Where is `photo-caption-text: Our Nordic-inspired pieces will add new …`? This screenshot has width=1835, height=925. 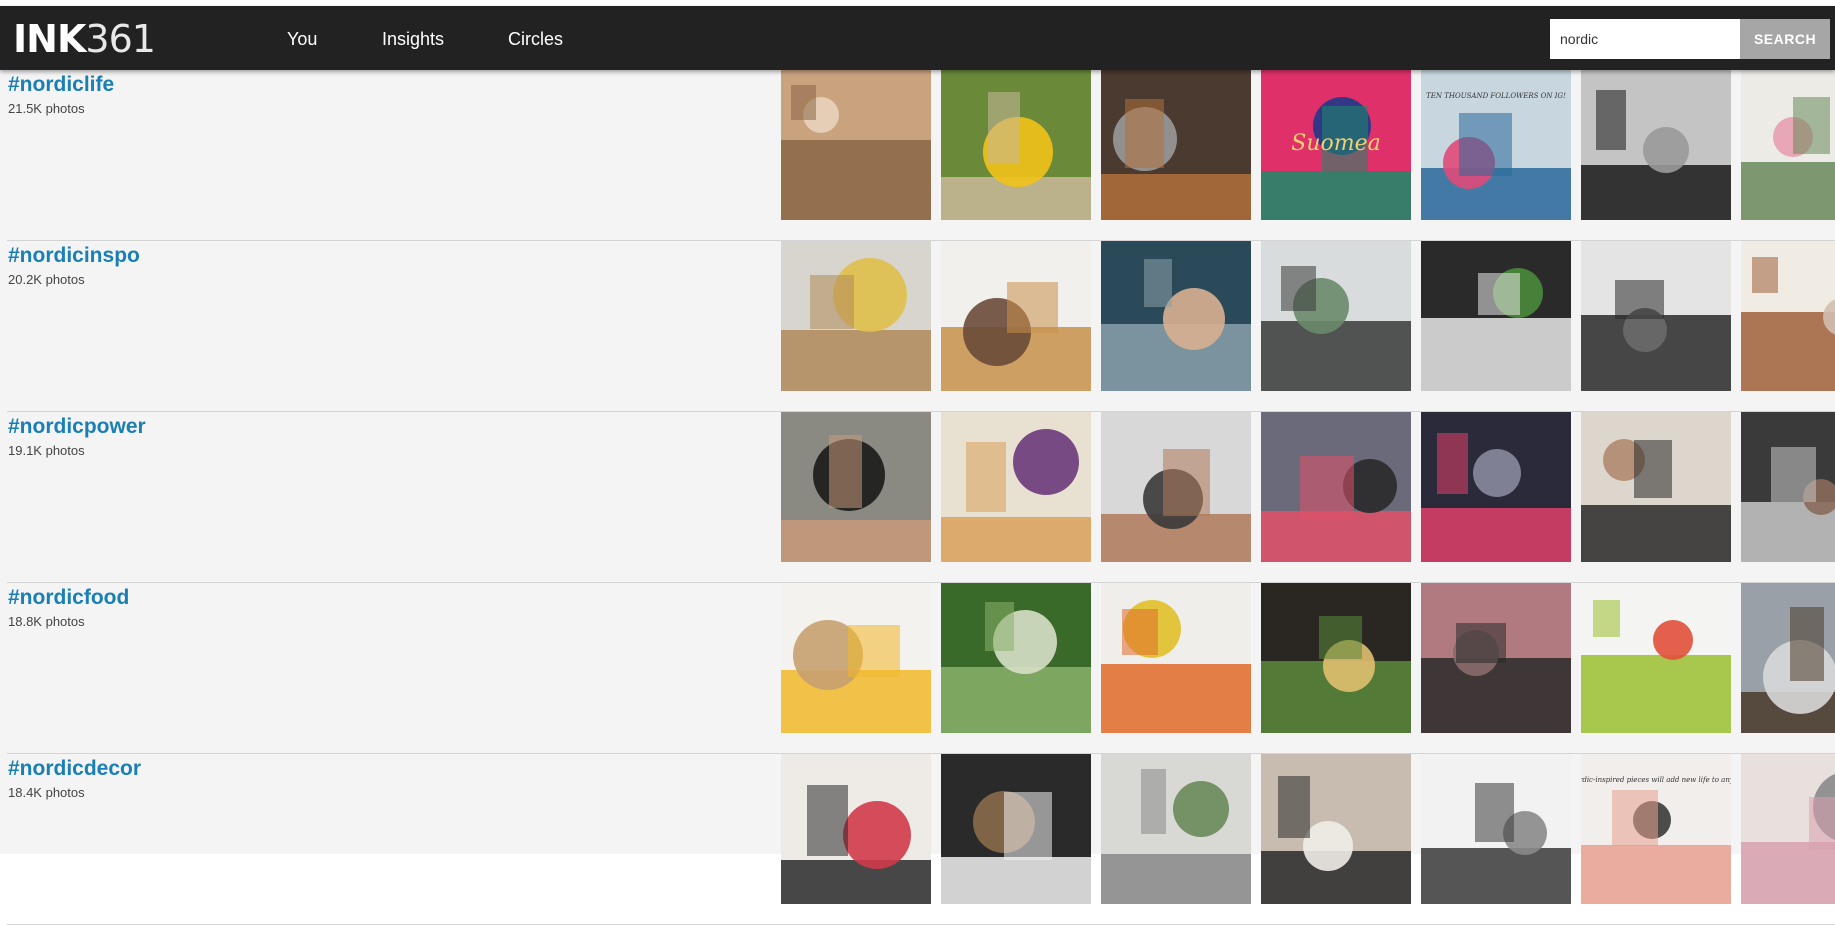 photo-caption-text: Our Nordic-inspired pieces will add new … is located at coordinates (1656, 780).